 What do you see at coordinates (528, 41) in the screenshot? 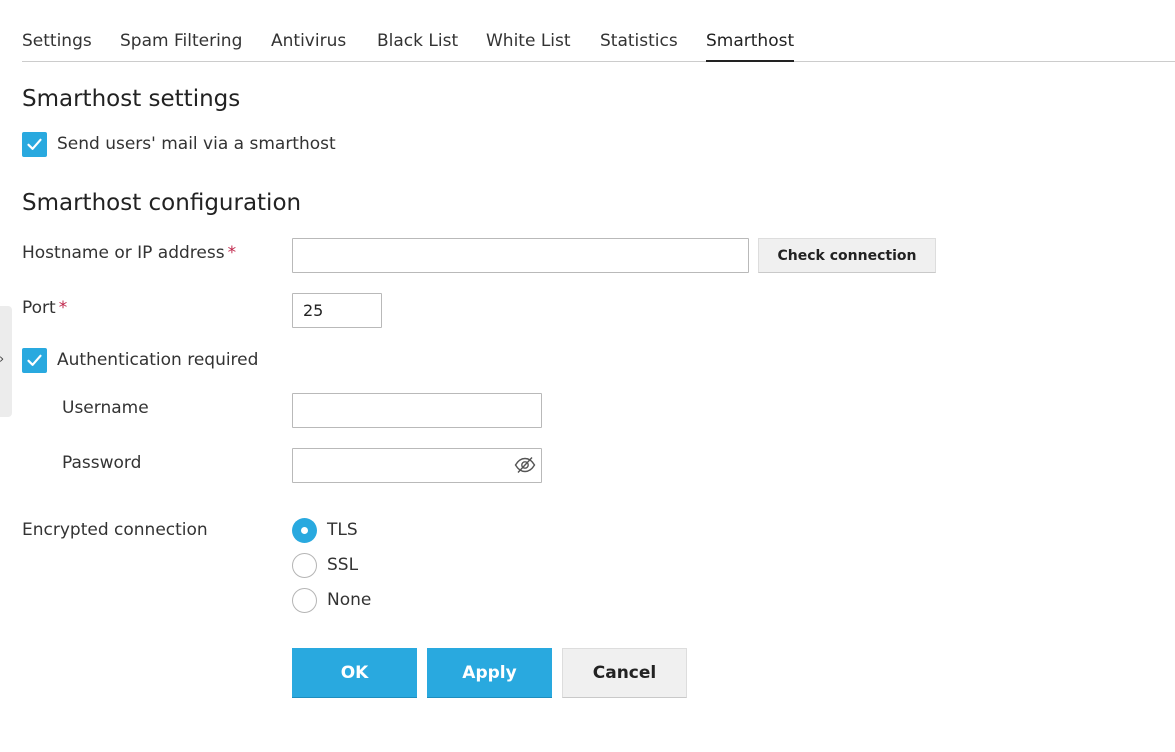
I see `tab-white-list: White List` at bounding box center [528, 41].